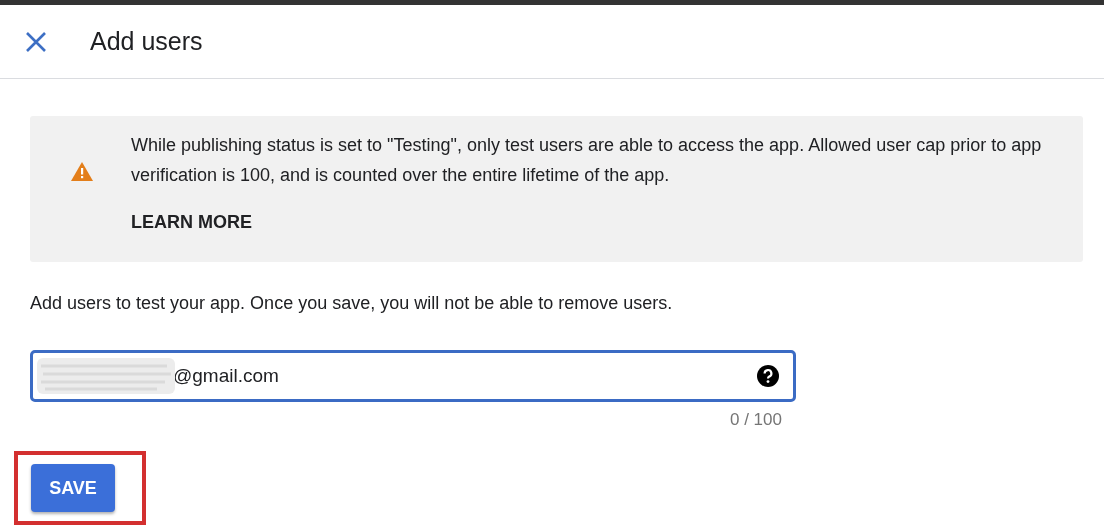 This screenshot has width=1104, height=525. What do you see at coordinates (768, 376) in the screenshot?
I see `help-icon` at bounding box center [768, 376].